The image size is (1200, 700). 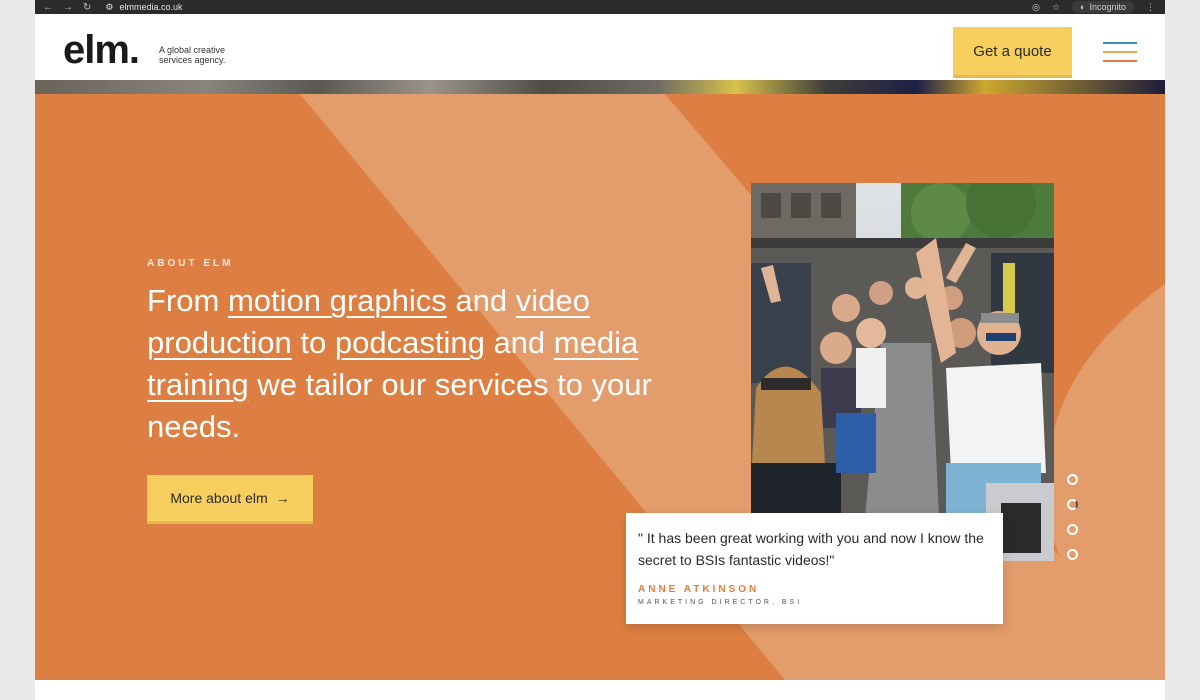 I want to click on incognito-label: Incognito, so click(x=1107, y=7).